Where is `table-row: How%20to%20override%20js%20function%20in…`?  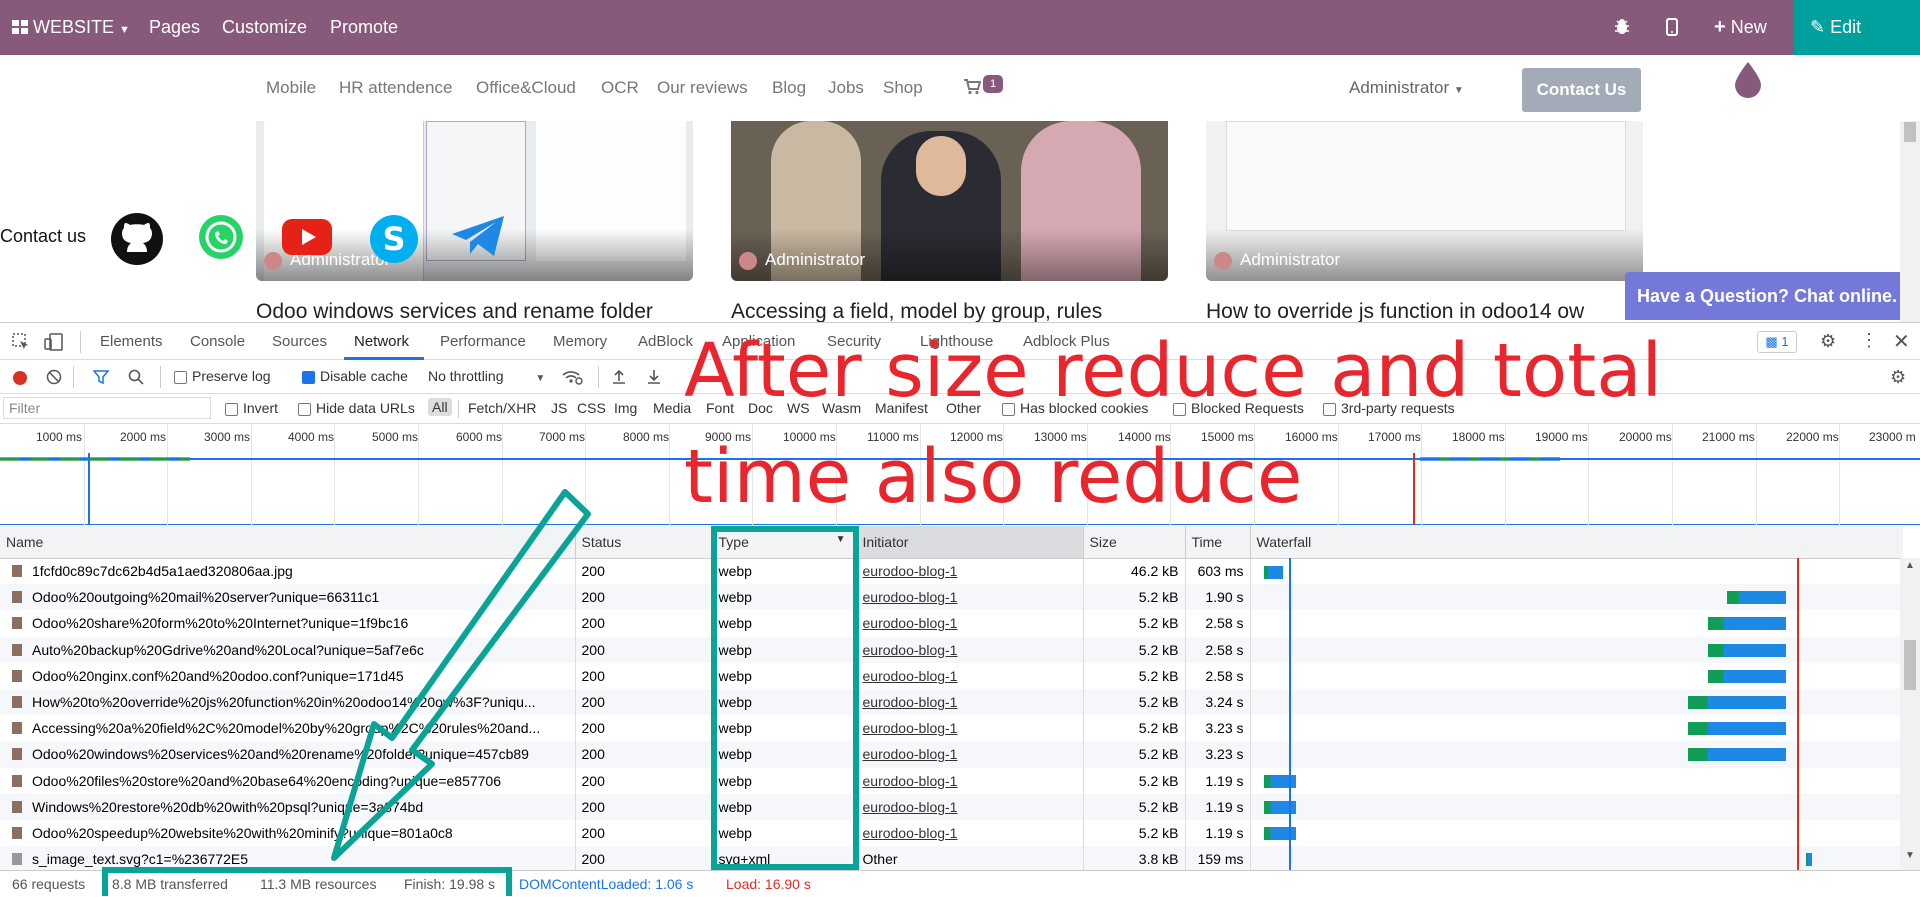
table-row: How%20to%20override%20js%20function%20in… is located at coordinates (951, 702).